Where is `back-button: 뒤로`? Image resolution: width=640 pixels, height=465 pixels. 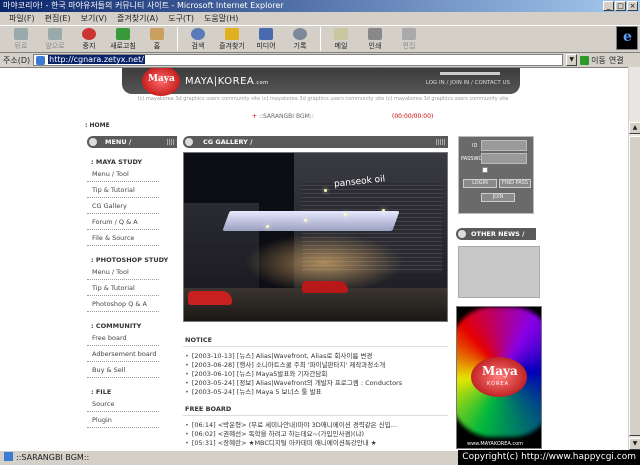
back-button: 뒤로 is located at coordinates (21, 39).